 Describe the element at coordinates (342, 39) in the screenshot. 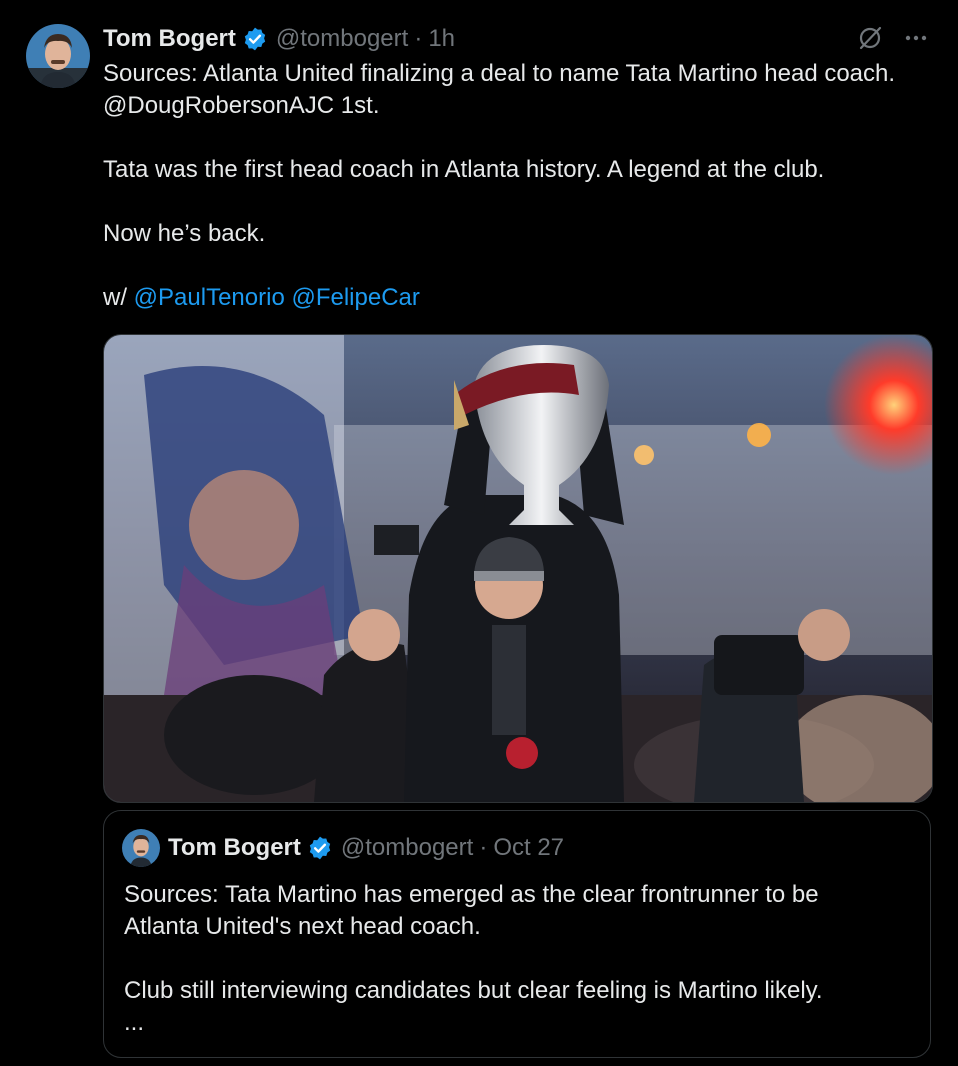

I see `author-handle: @tombogert` at that location.